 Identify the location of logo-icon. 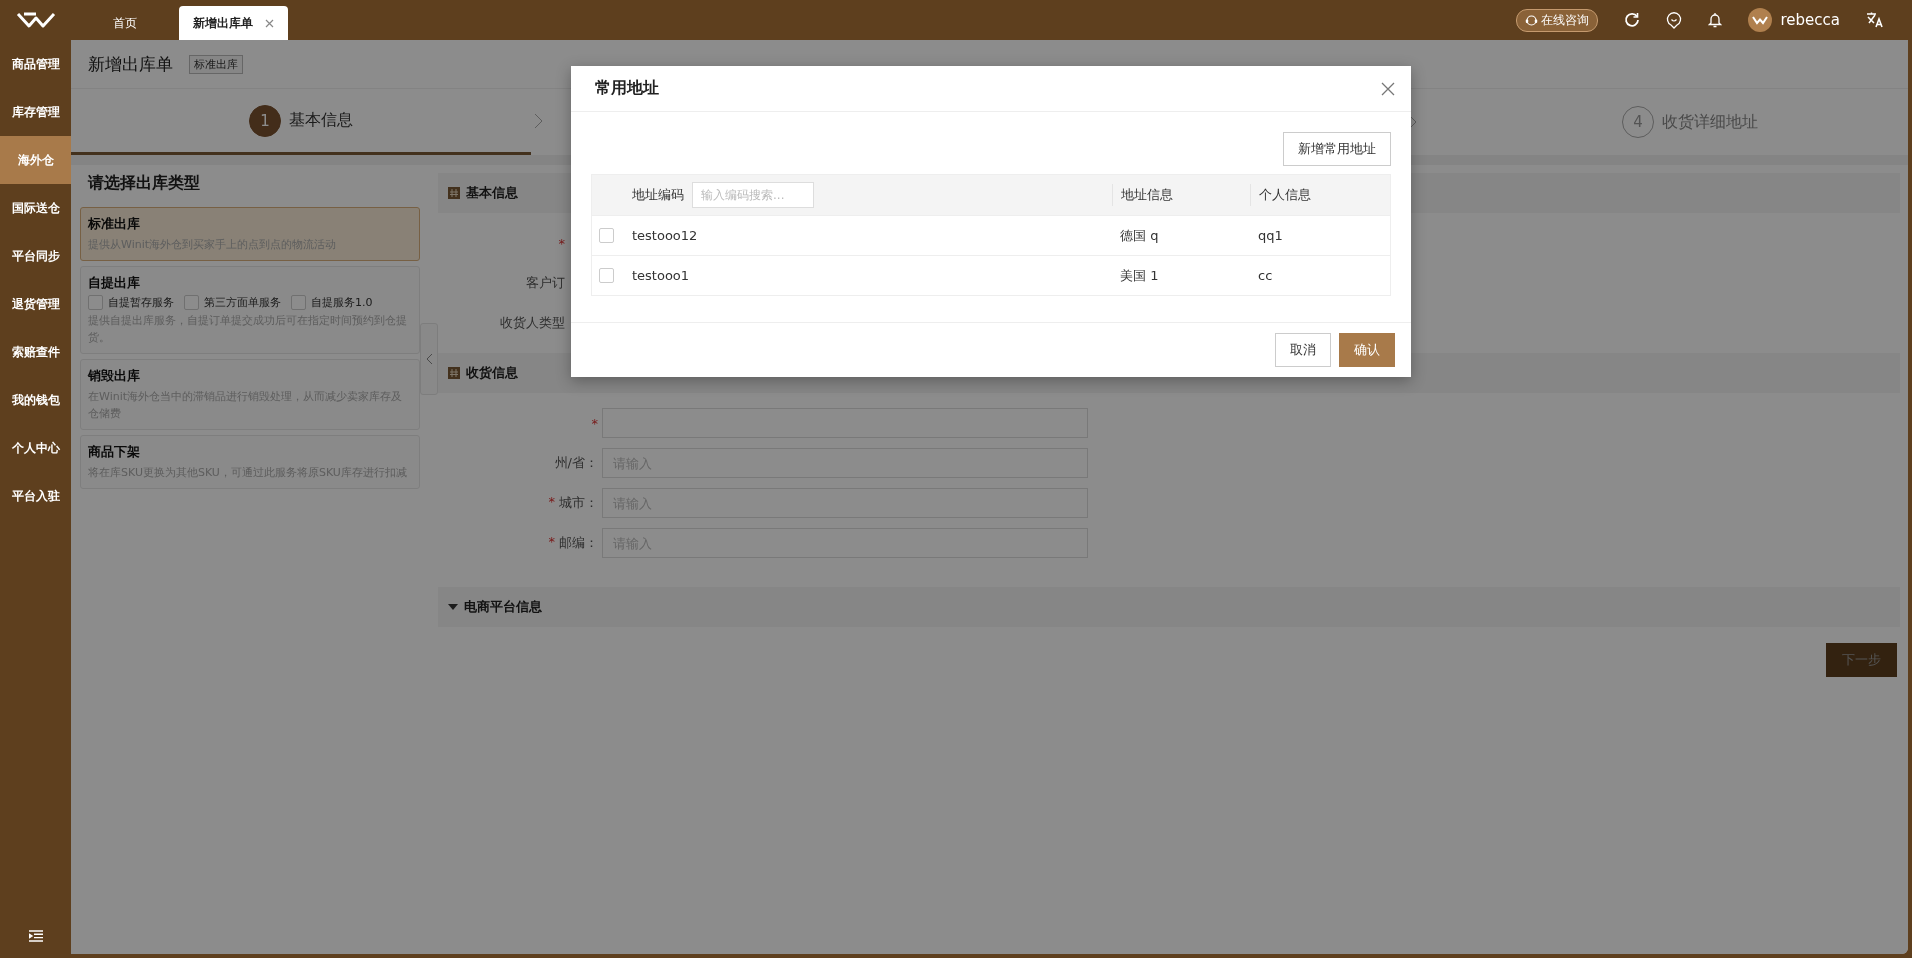
(35, 20).